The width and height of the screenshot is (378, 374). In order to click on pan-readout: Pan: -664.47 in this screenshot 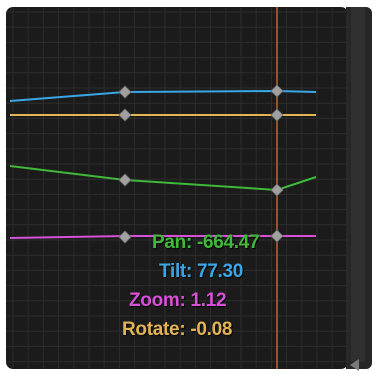, I will do `click(206, 242)`.